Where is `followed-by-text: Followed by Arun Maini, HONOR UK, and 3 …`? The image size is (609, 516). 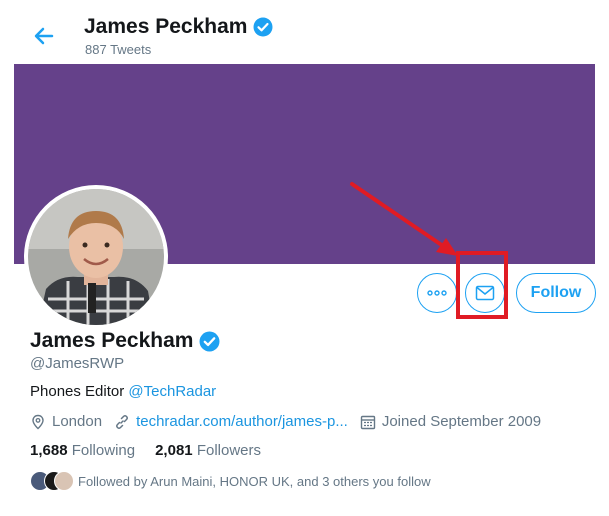
followed-by-text: Followed by Arun Maini, HONOR UK, and 3 … is located at coordinates (254, 481).